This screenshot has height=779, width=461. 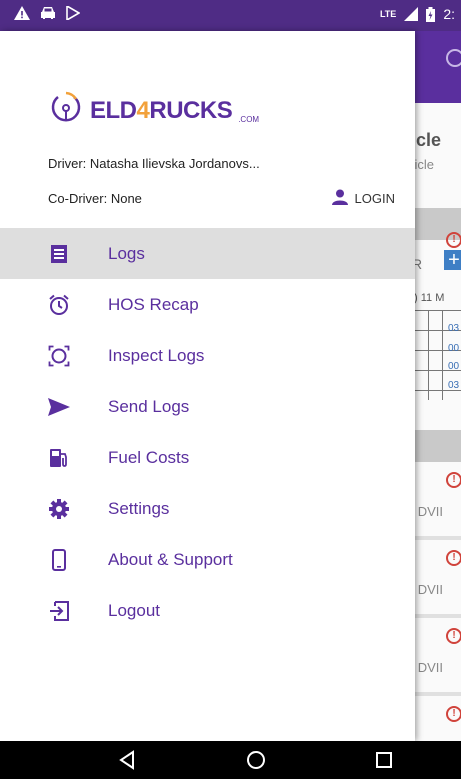 I want to click on menu-label: About & Support, so click(x=170, y=559).